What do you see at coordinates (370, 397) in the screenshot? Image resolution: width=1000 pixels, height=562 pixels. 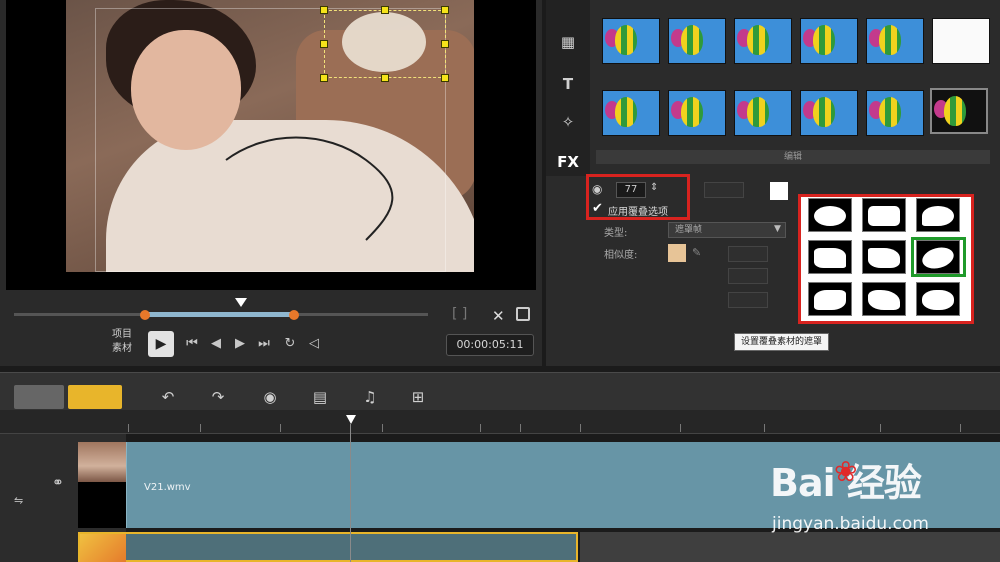 I see `auto-music-icon: ♫` at bounding box center [370, 397].